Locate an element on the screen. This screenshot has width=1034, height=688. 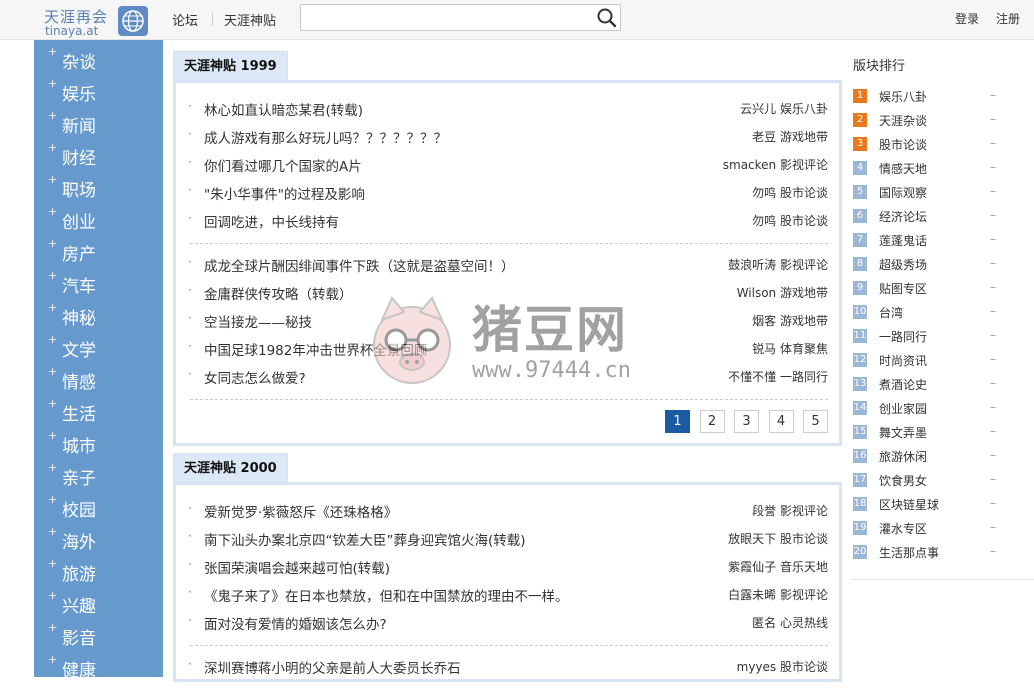
ranking-item: 11 一路同行 – is located at coordinates (928, 338).